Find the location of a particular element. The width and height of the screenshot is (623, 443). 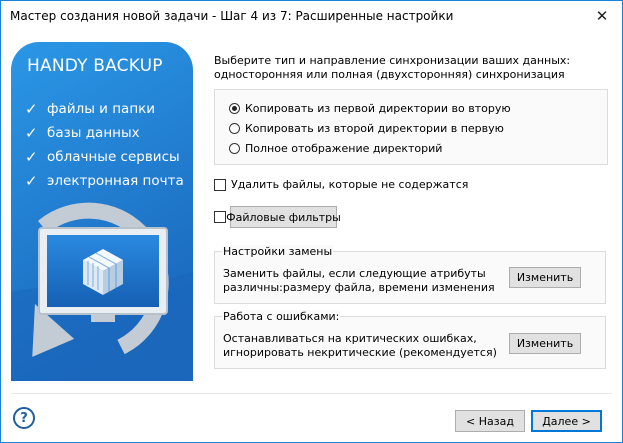

feature-item: ✓ файлы и папки is located at coordinates (90, 109).